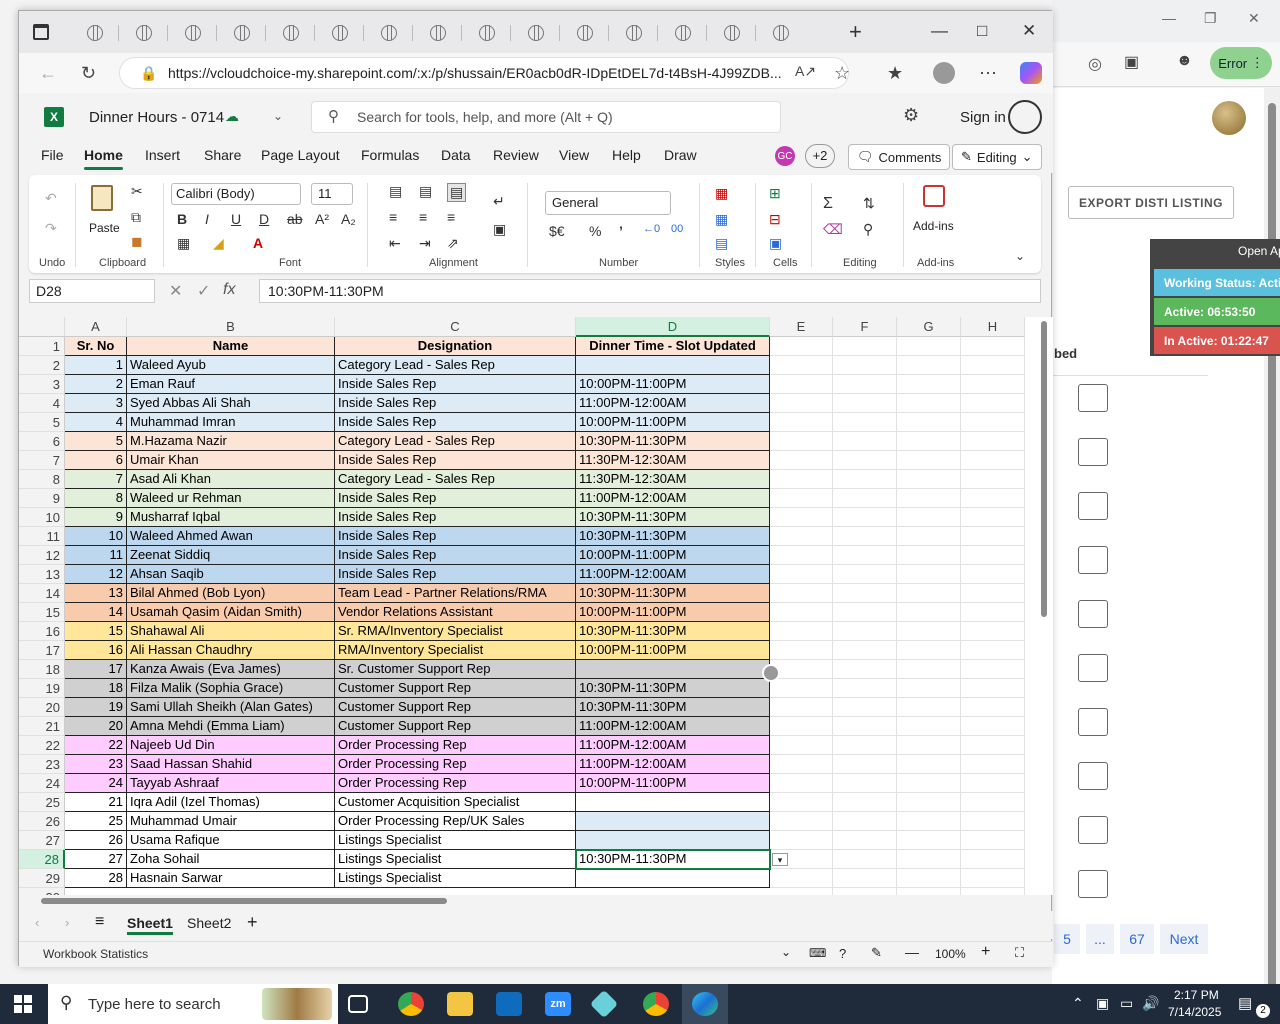 The image size is (1280, 1024). Describe the element at coordinates (673, 859) in the screenshot. I see `active-cell-selection` at that location.